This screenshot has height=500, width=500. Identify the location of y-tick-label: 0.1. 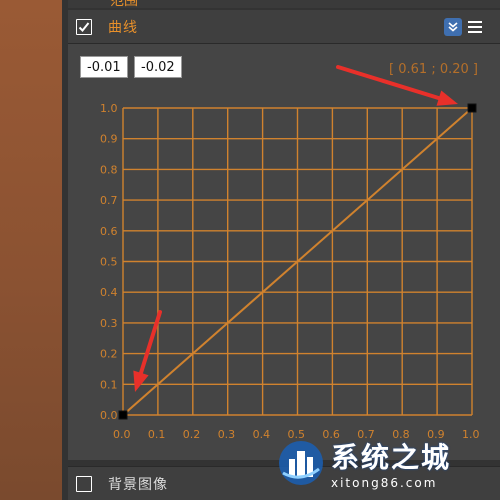
(109, 384).